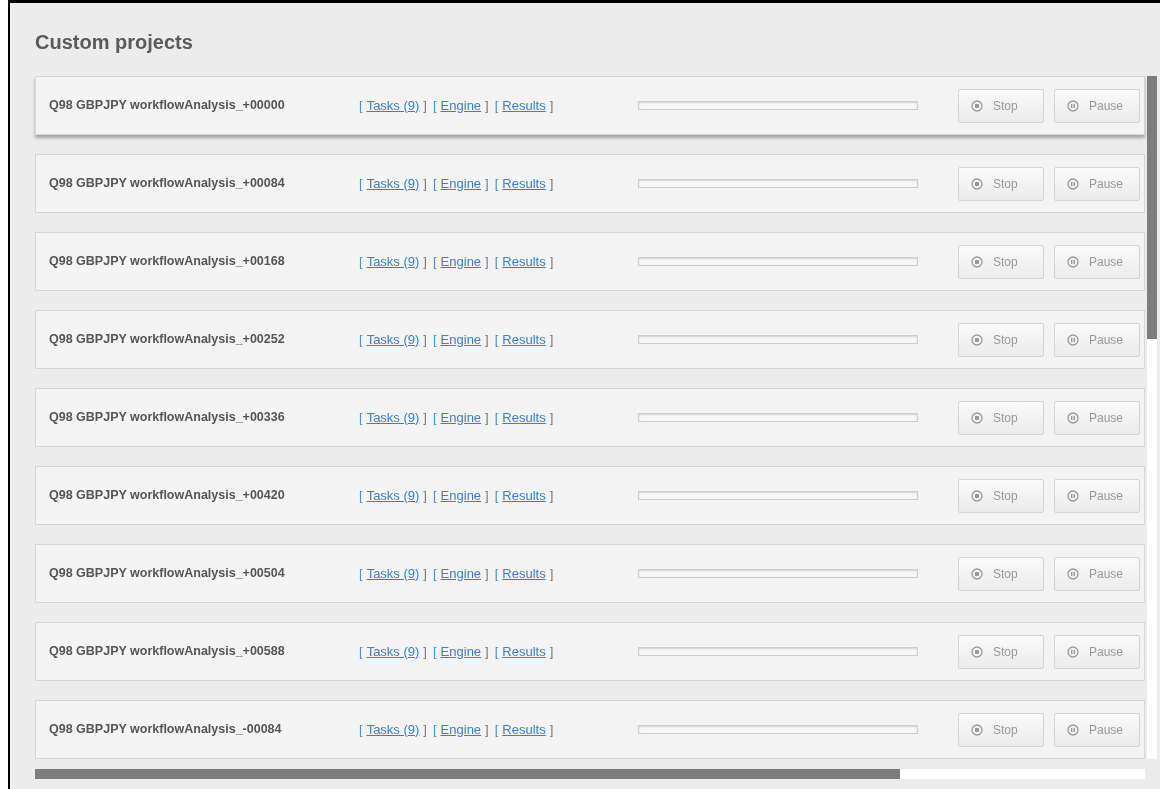 The width and height of the screenshot is (1160, 789). Describe the element at coordinates (167, 574) in the screenshot. I see `project-name: Q98 GBPJPY workflowAnalysis_+00504` at that location.